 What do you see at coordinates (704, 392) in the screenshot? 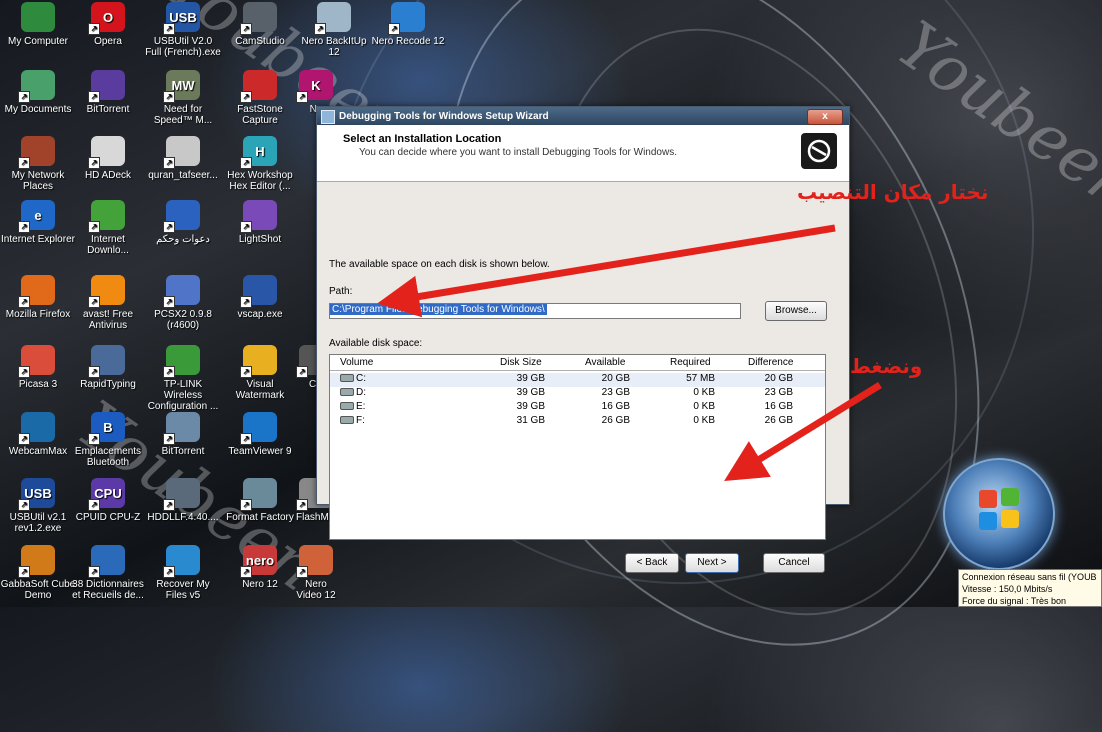
I see `table-cell-required: 0 KB` at bounding box center [704, 392].